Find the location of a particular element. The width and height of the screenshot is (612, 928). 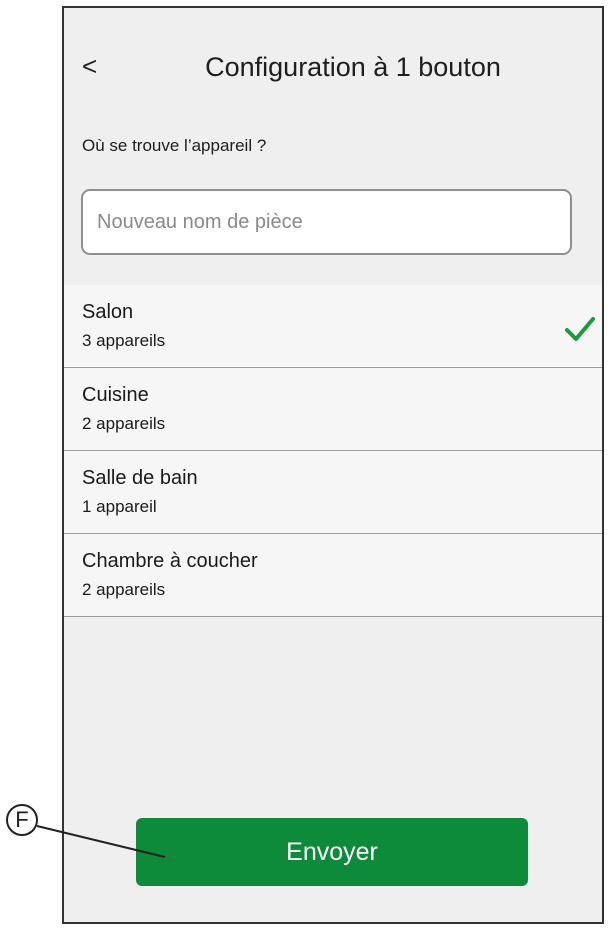

send-button: Envoyer is located at coordinates (332, 852).